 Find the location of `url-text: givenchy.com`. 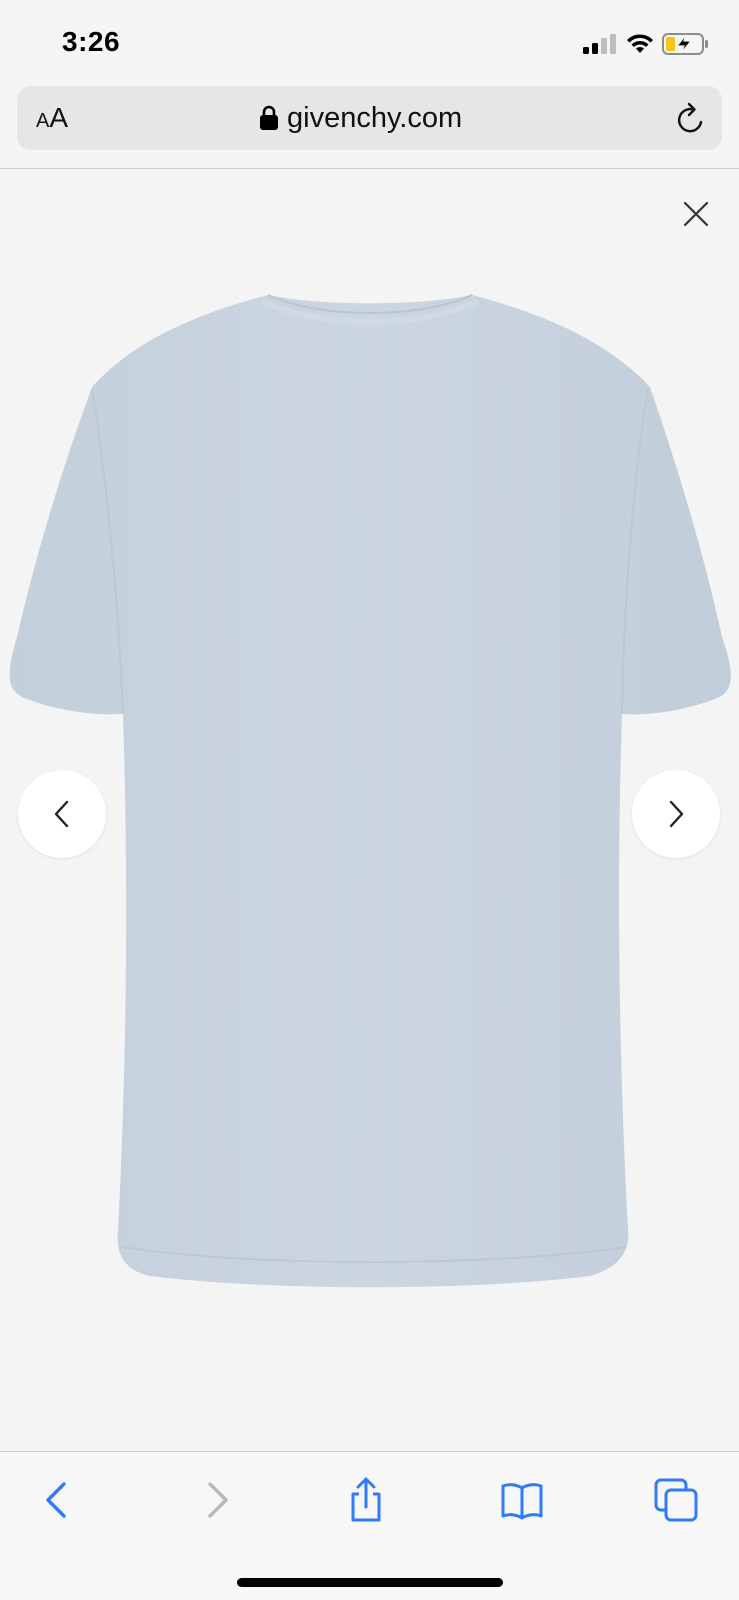

url-text: givenchy.com is located at coordinates (375, 117).